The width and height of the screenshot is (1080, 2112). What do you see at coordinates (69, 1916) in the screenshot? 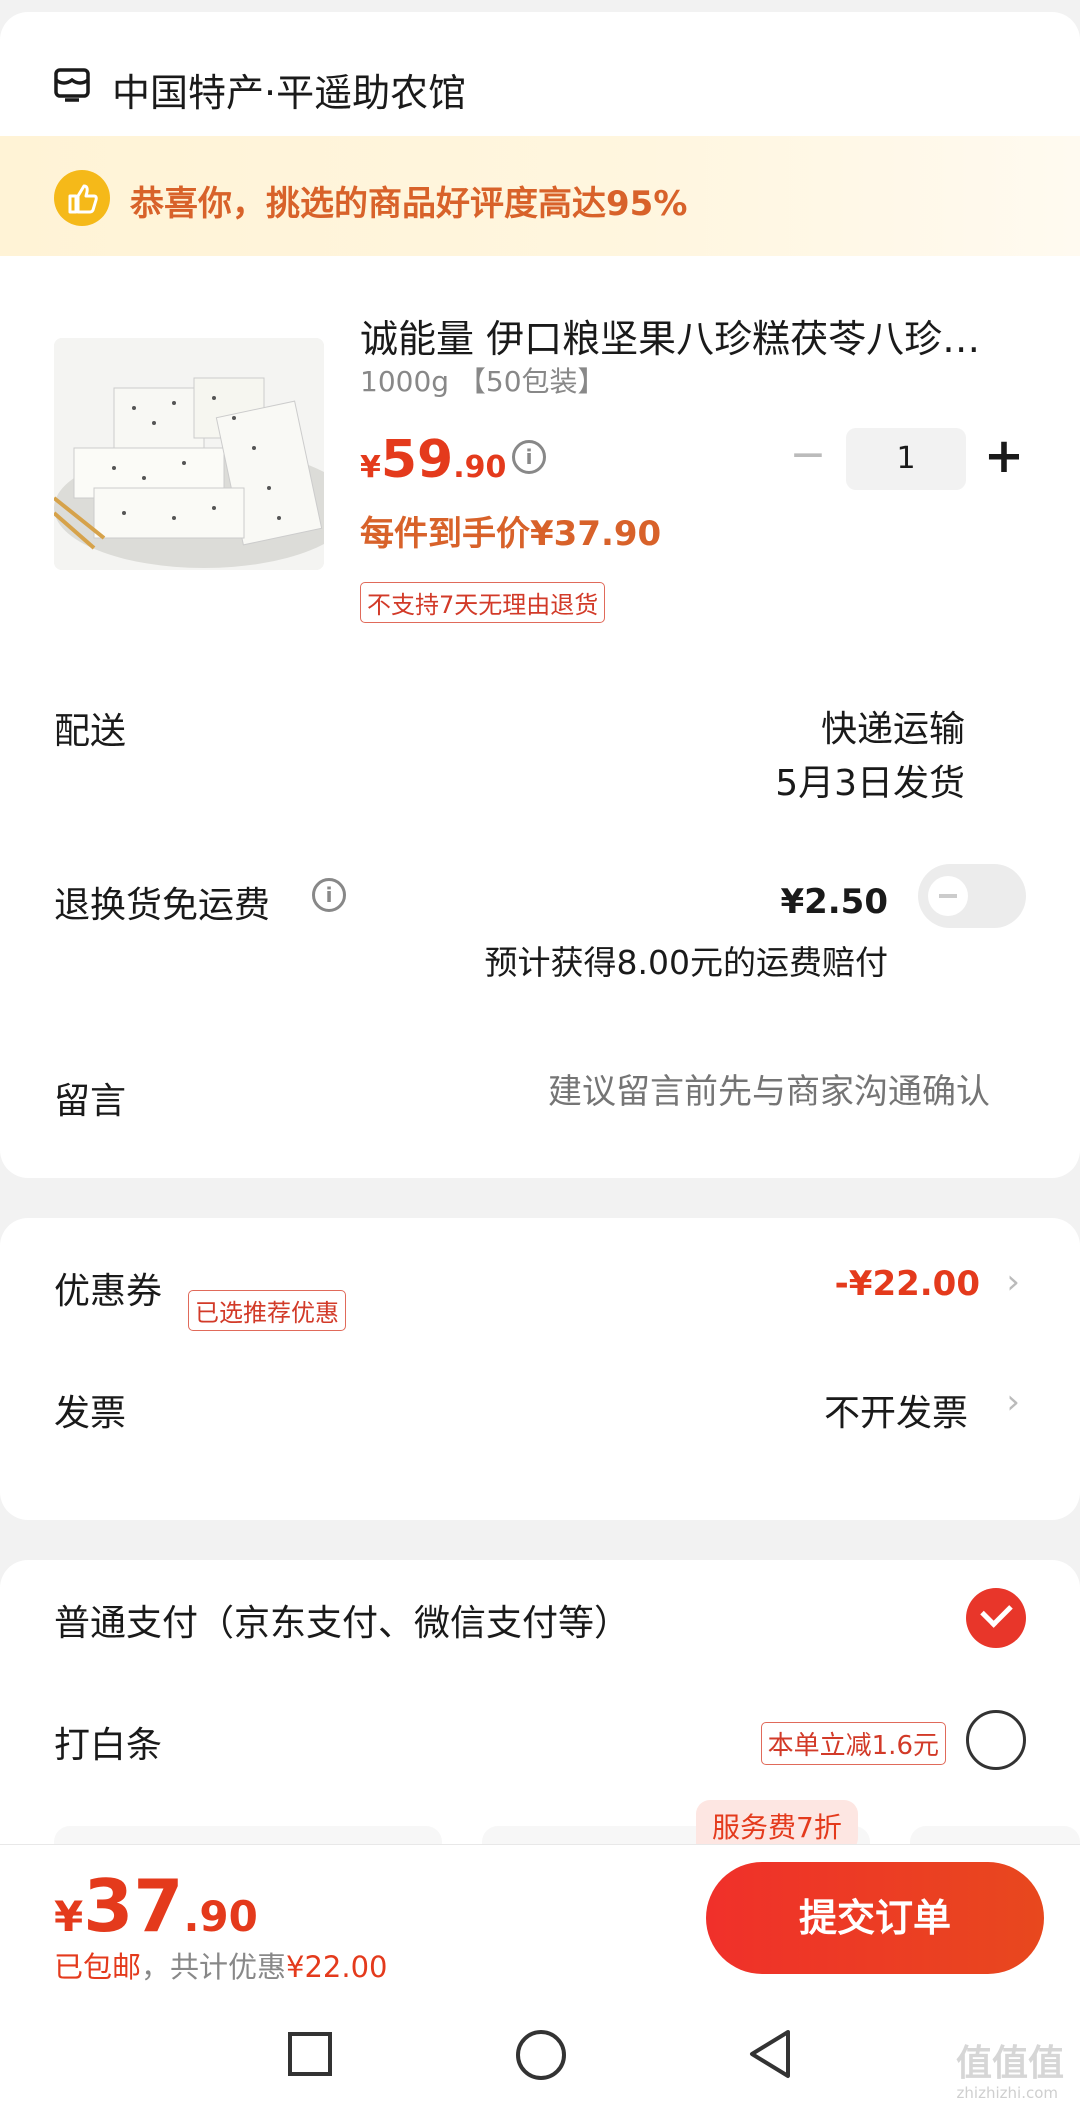
I see `total-symbol: ¥` at bounding box center [69, 1916].